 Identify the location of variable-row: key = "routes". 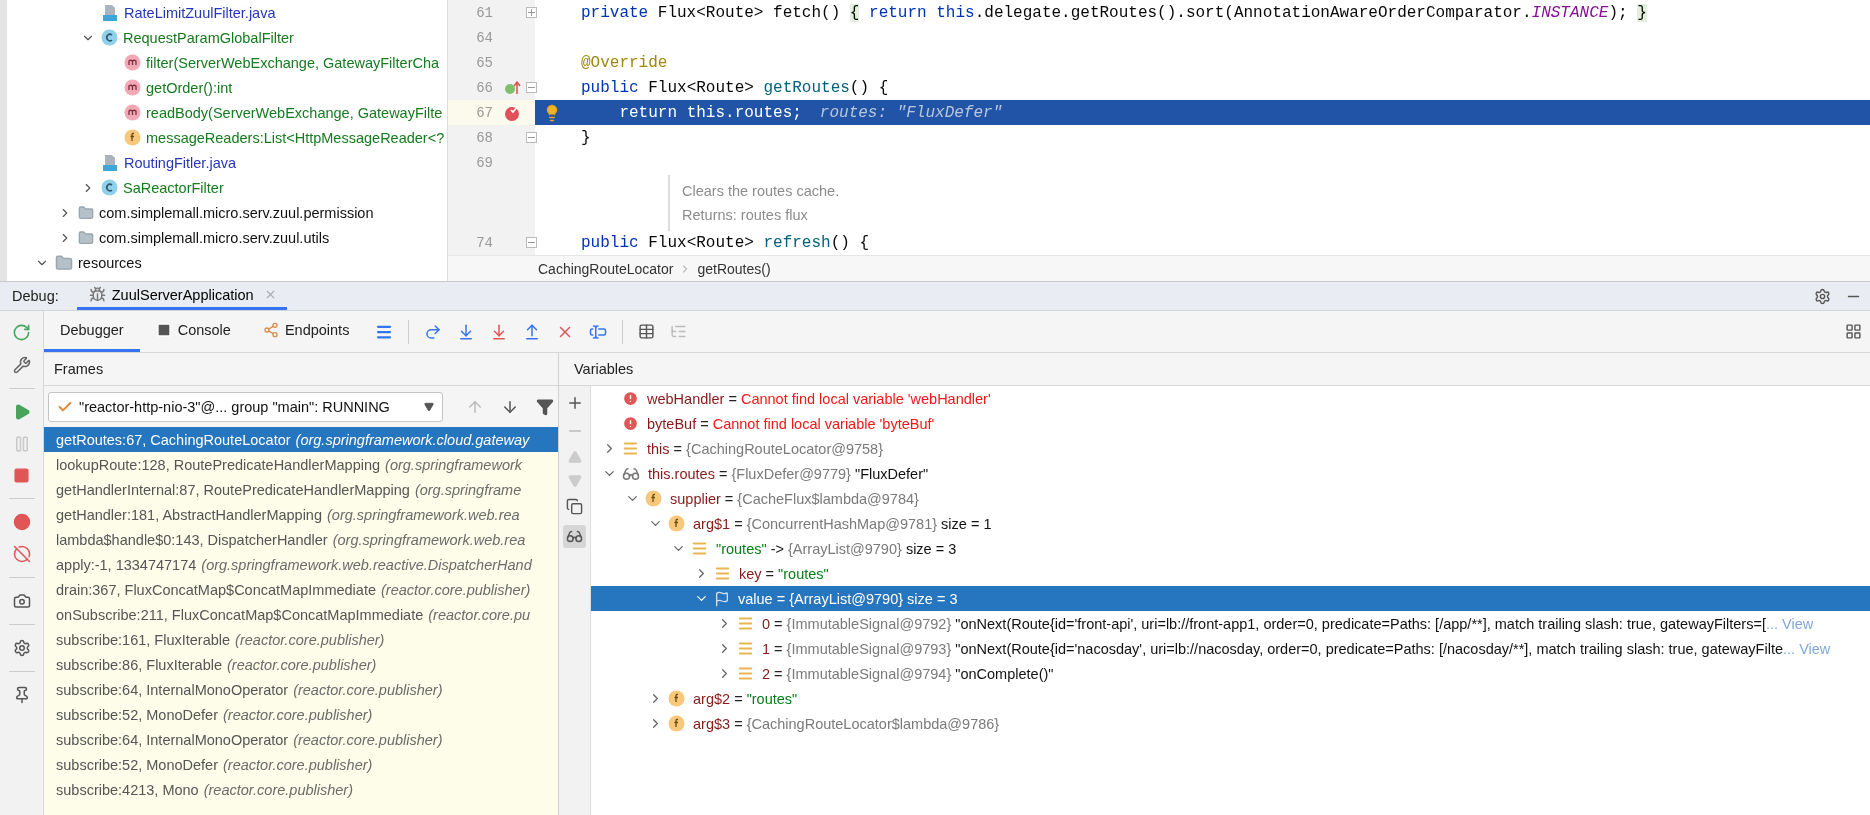
(1230, 573).